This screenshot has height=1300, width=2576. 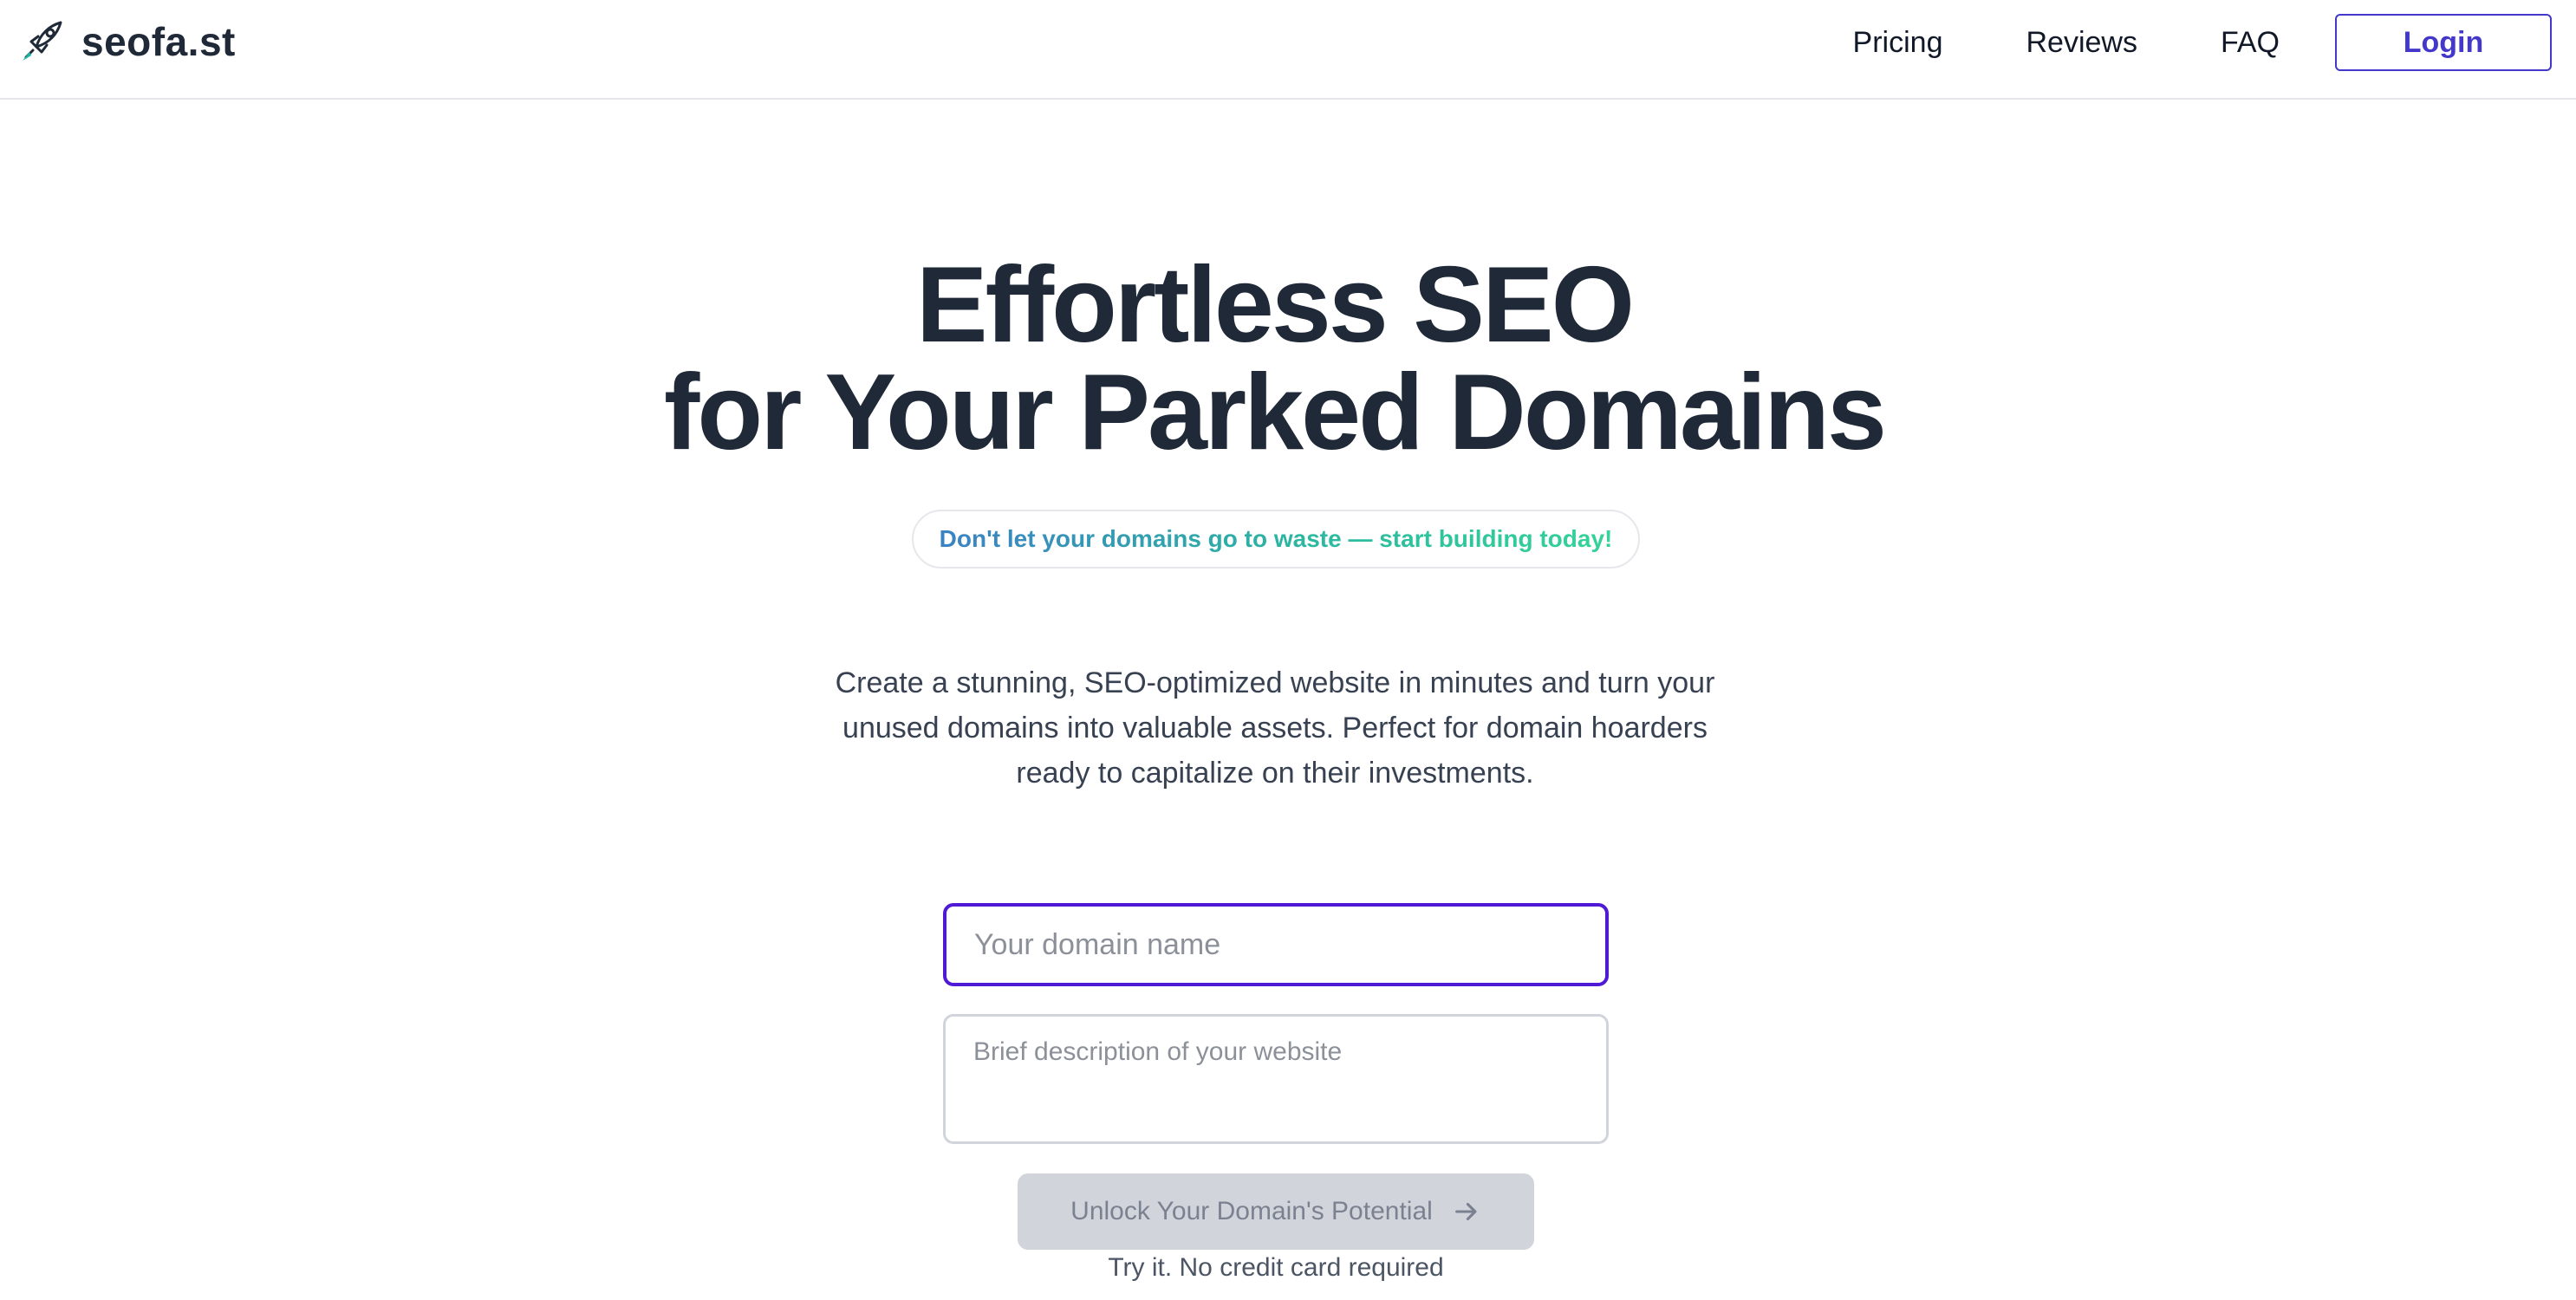 What do you see at coordinates (1288, 50) in the screenshot?
I see `site-header: seofa.st Pricing Reviews FAQ Login` at bounding box center [1288, 50].